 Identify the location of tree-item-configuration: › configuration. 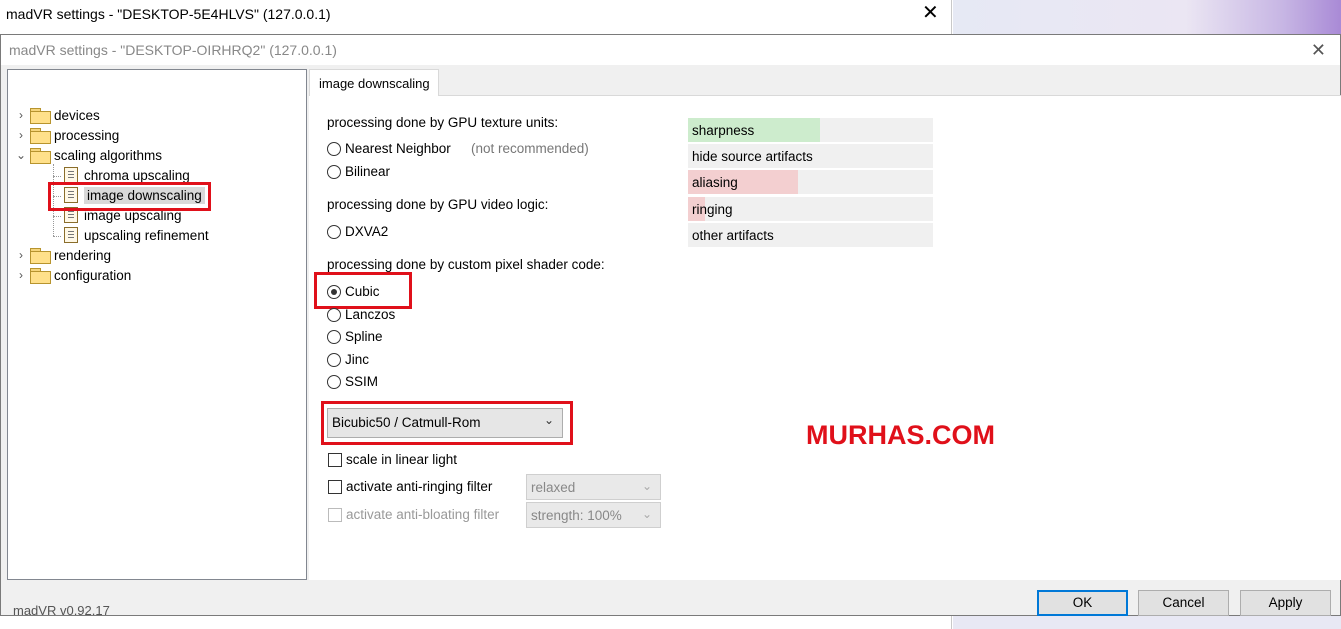
(72, 275).